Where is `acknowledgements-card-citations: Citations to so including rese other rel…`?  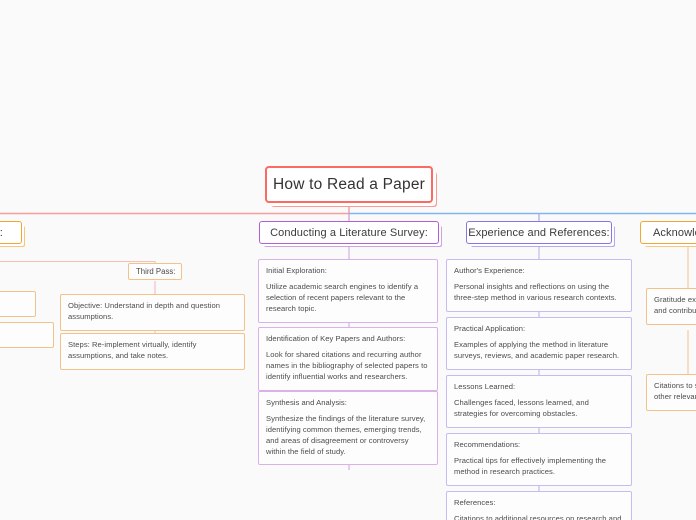
acknowledgements-card-citations: Citations to so including rese other rel… is located at coordinates (671, 392).